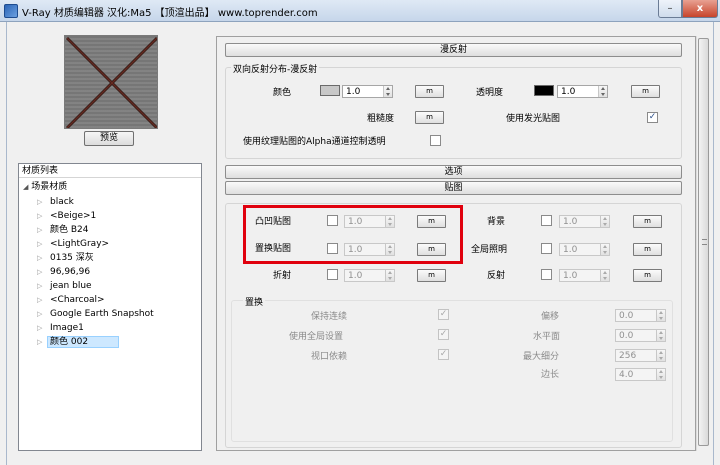  What do you see at coordinates (640, 374) in the screenshot?
I see `edge-length-spinner: 4.0` at bounding box center [640, 374].